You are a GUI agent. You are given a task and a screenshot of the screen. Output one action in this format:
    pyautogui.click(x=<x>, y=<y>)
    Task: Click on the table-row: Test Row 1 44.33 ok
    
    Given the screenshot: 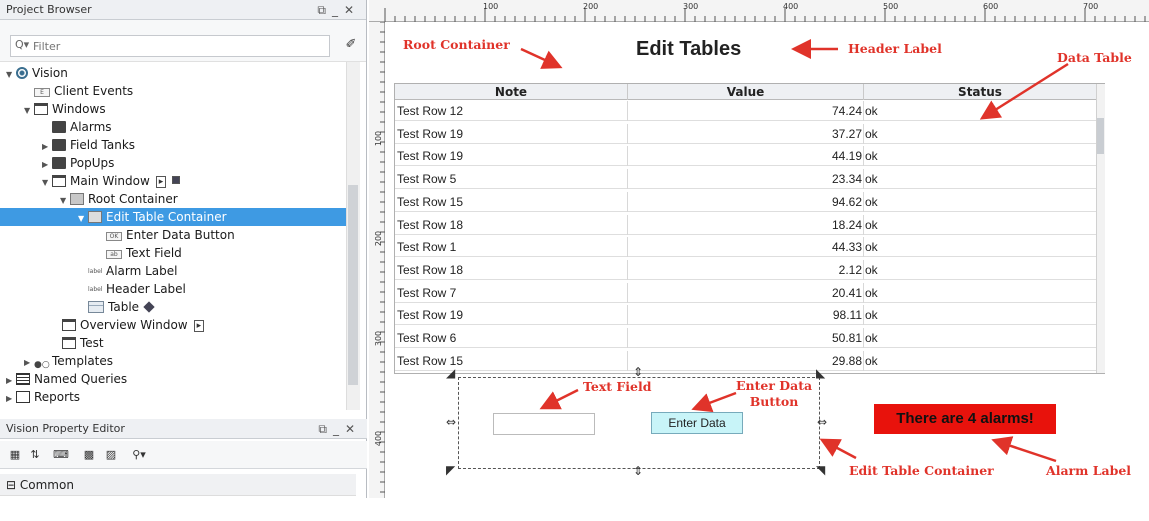 What is the action you would take?
    pyautogui.click(x=745, y=247)
    